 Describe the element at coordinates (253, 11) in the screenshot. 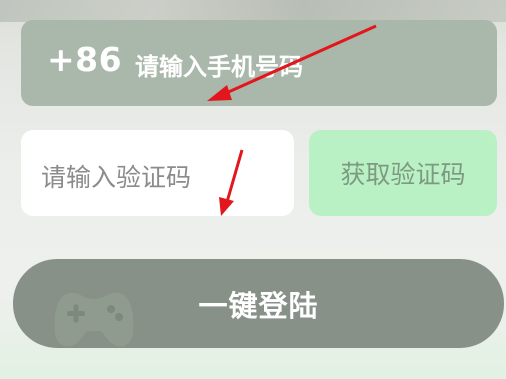

I see `background-header-strip` at that location.